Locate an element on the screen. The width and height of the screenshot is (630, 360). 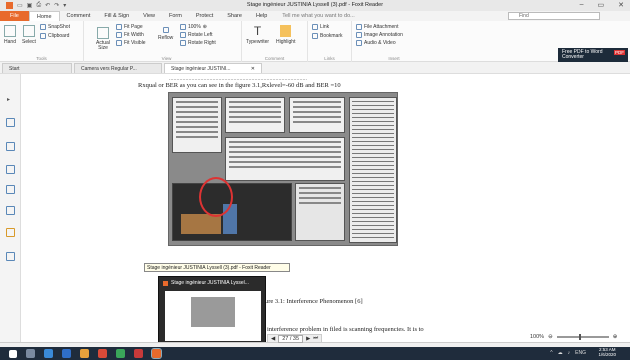
clipboard-button: Clipboard is located at coordinates (54, 36).